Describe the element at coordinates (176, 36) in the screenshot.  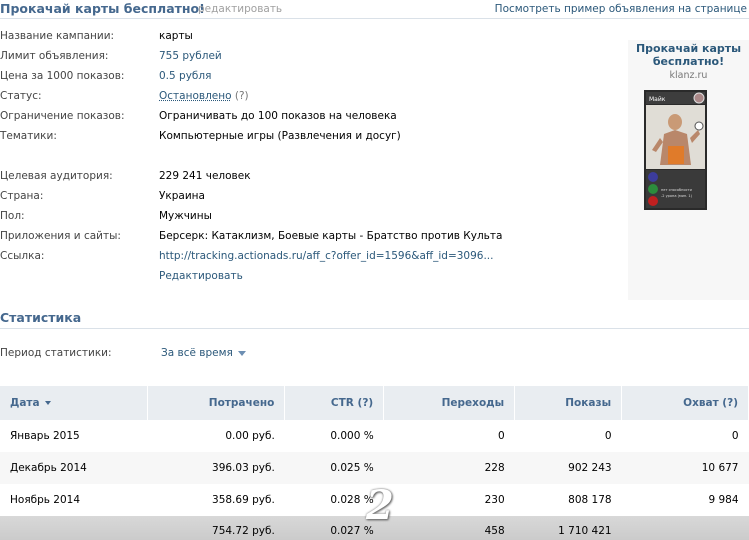
I see `campaign-name-value: карты` at that location.